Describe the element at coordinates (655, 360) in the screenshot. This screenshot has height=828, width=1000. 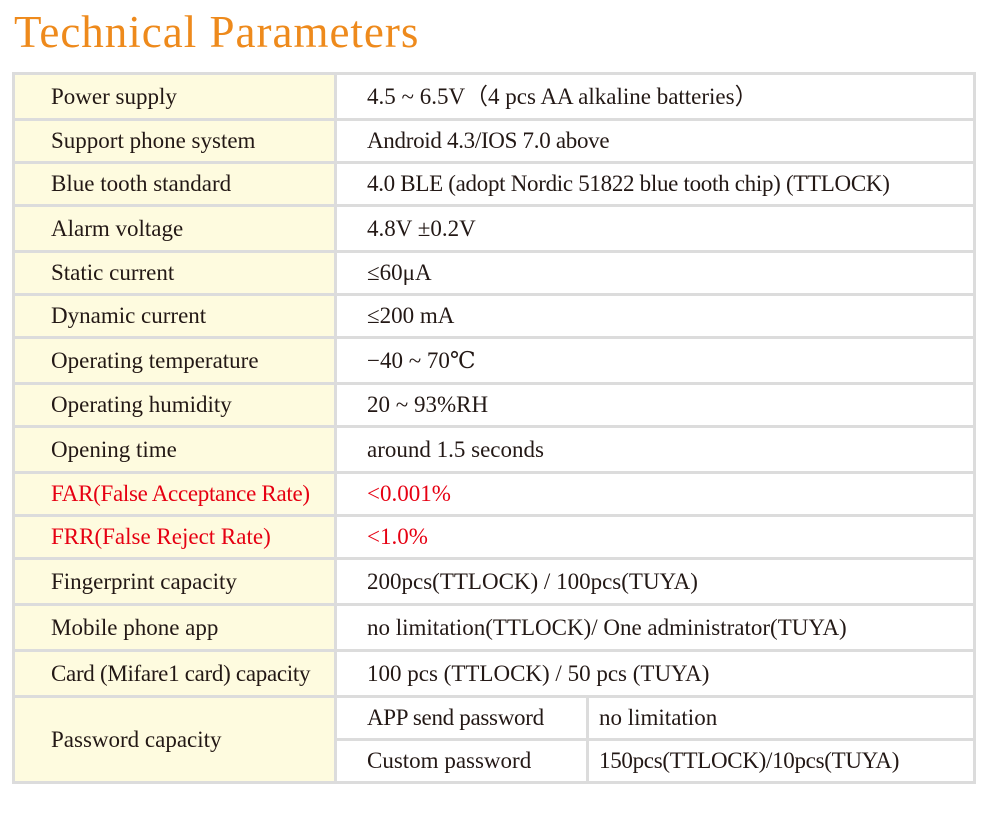
I see `row-value: −40 ~ 70℃` at that location.